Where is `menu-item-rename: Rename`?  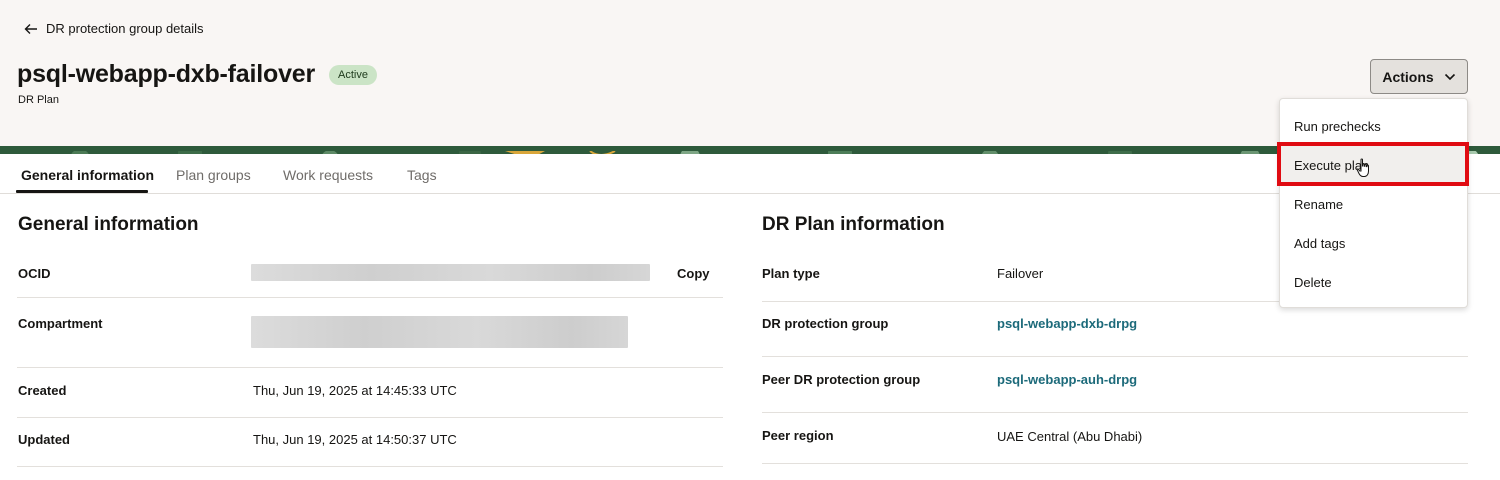
menu-item-rename: Rename is located at coordinates (1373, 204).